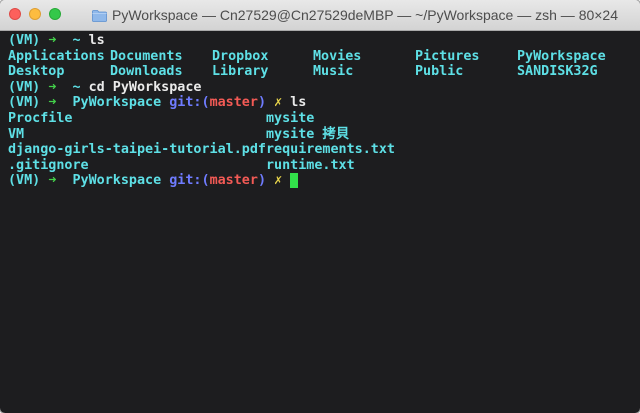 This screenshot has width=640, height=413. Describe the element at coordinates (324, 103) in the screenshot. I see `prompt-line: (VM) ➜ PyWorkspace git:(master) ✗ ls` at that location.